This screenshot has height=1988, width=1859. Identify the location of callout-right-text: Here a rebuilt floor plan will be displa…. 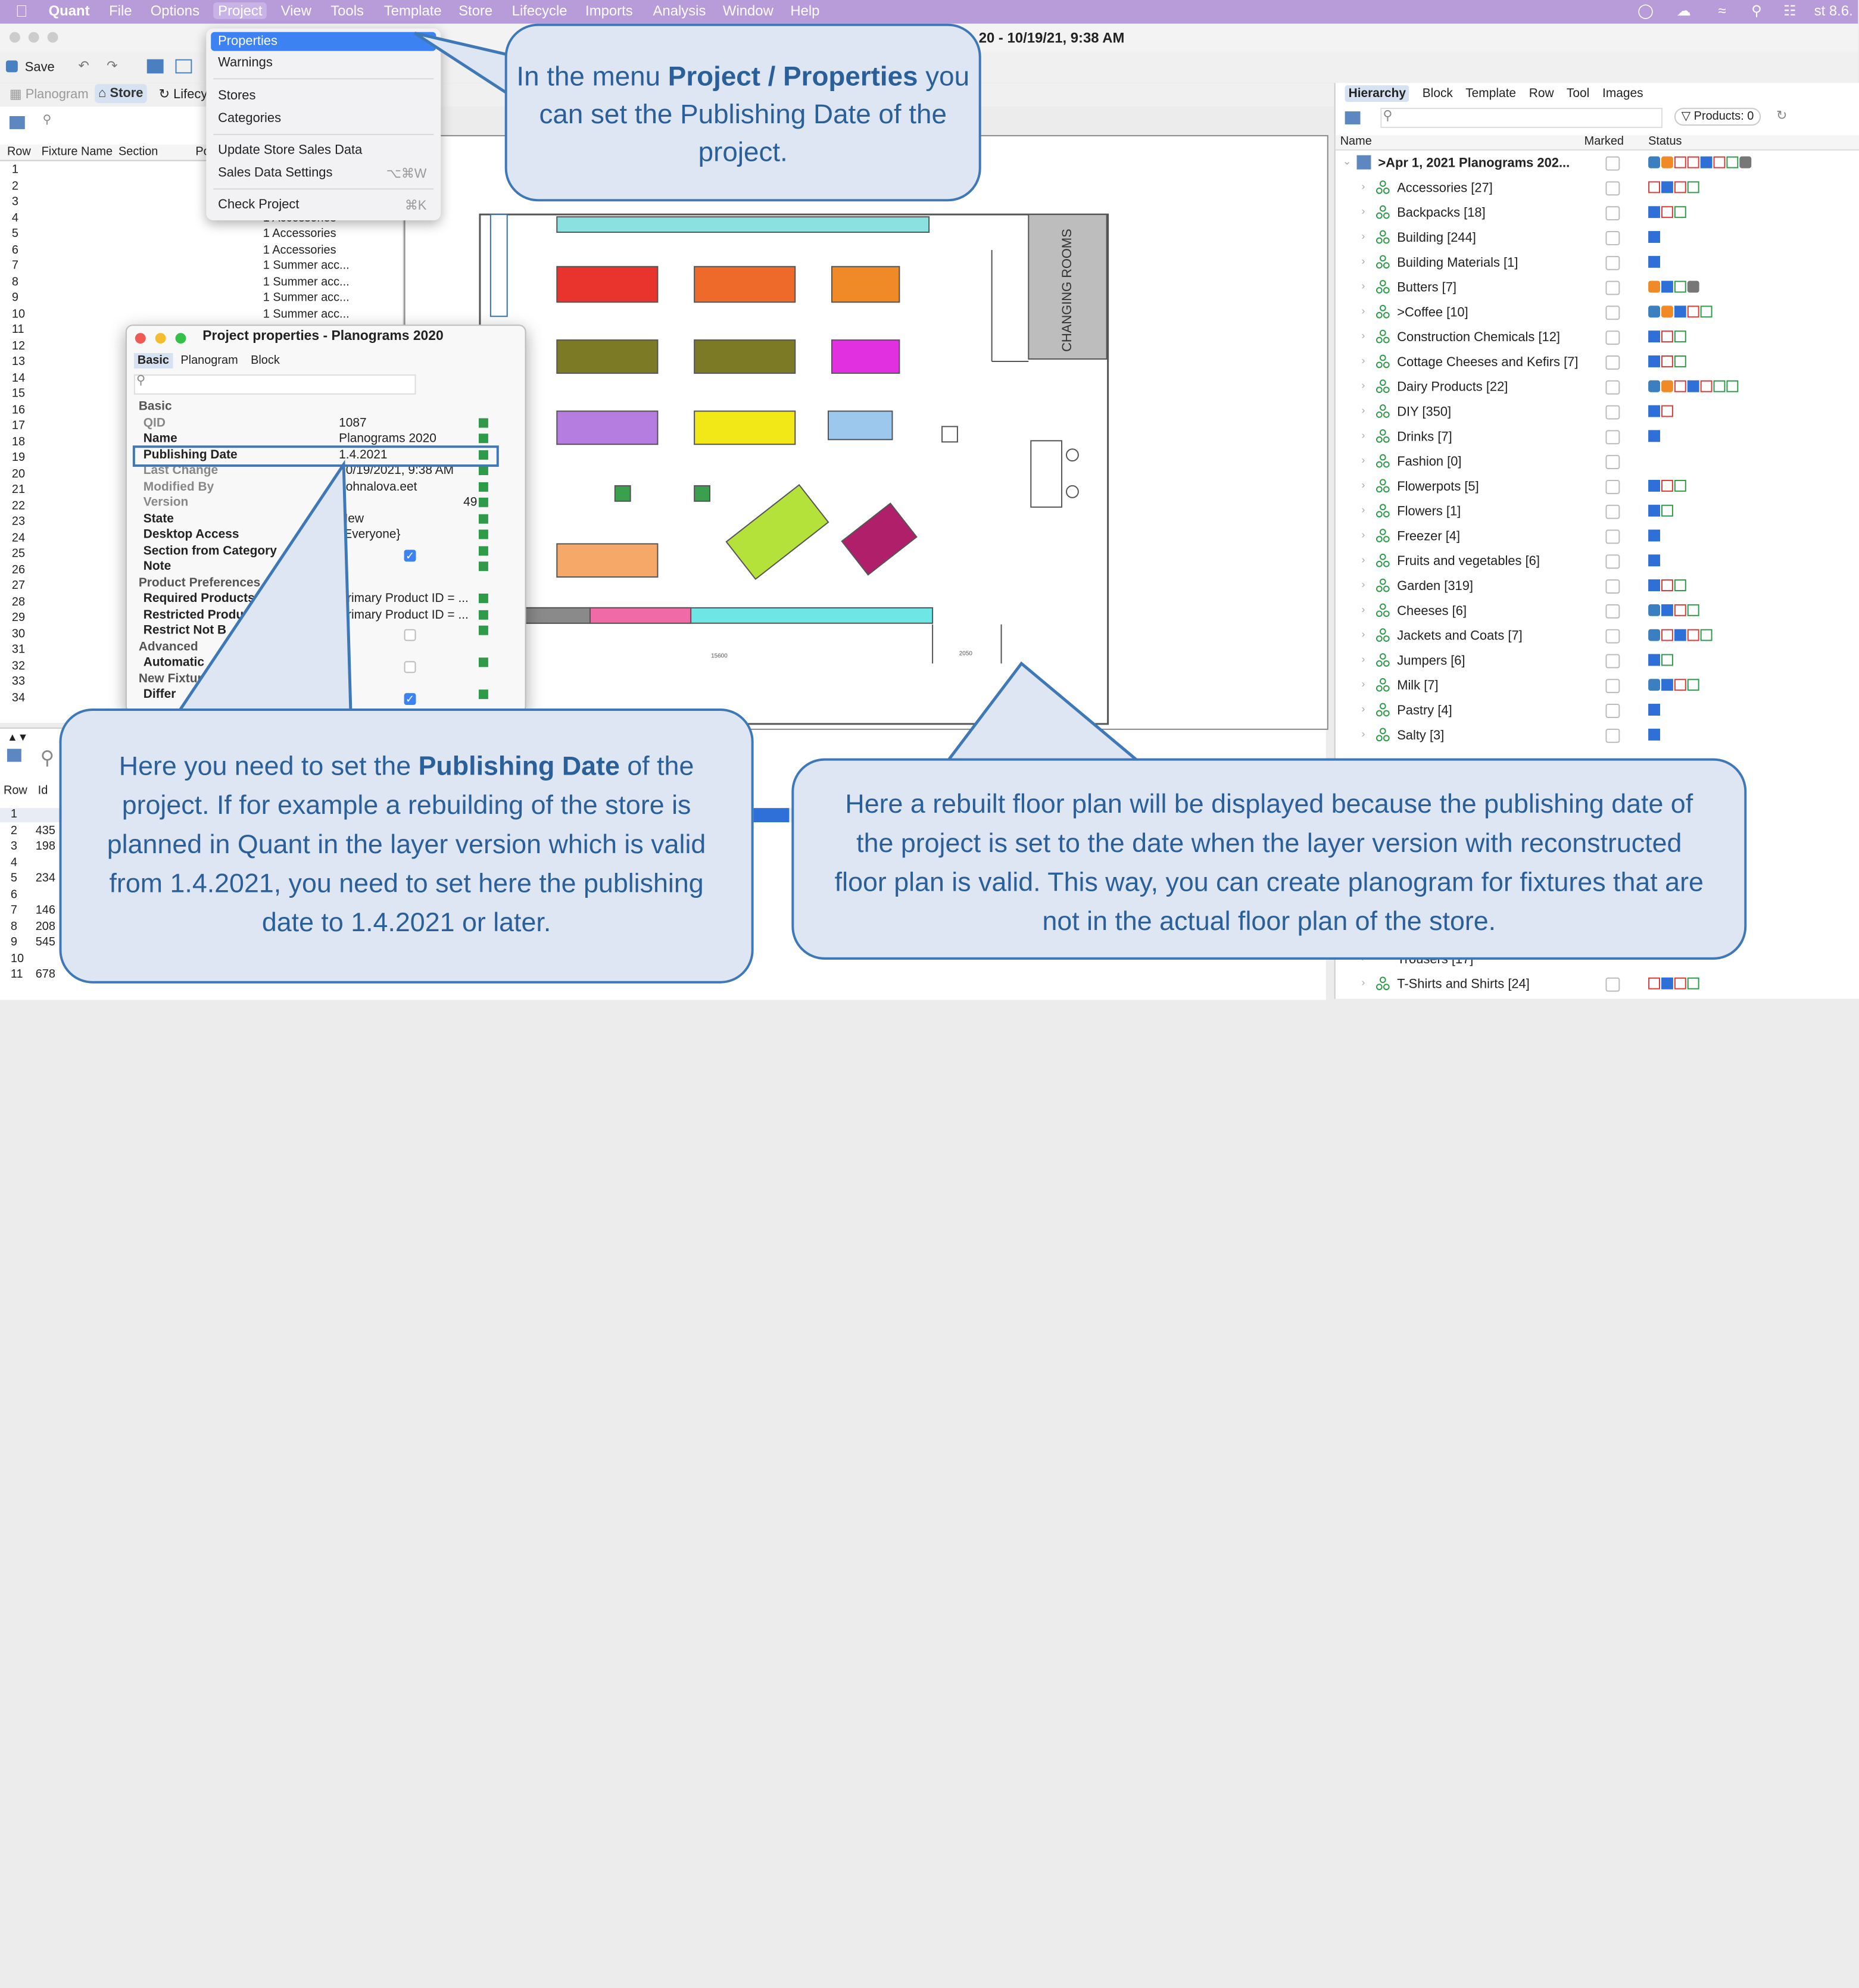
(1269, 863).